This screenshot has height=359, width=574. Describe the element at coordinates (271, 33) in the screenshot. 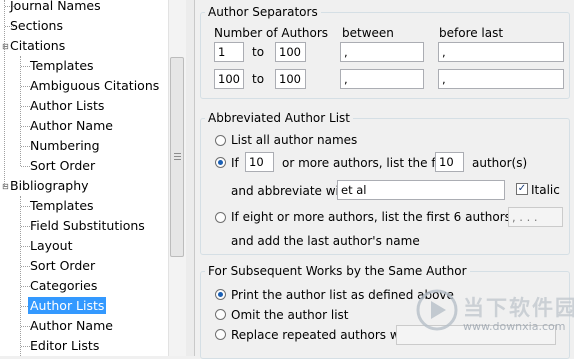

I see `number-of-authors-header: Number of Authors` at that location.